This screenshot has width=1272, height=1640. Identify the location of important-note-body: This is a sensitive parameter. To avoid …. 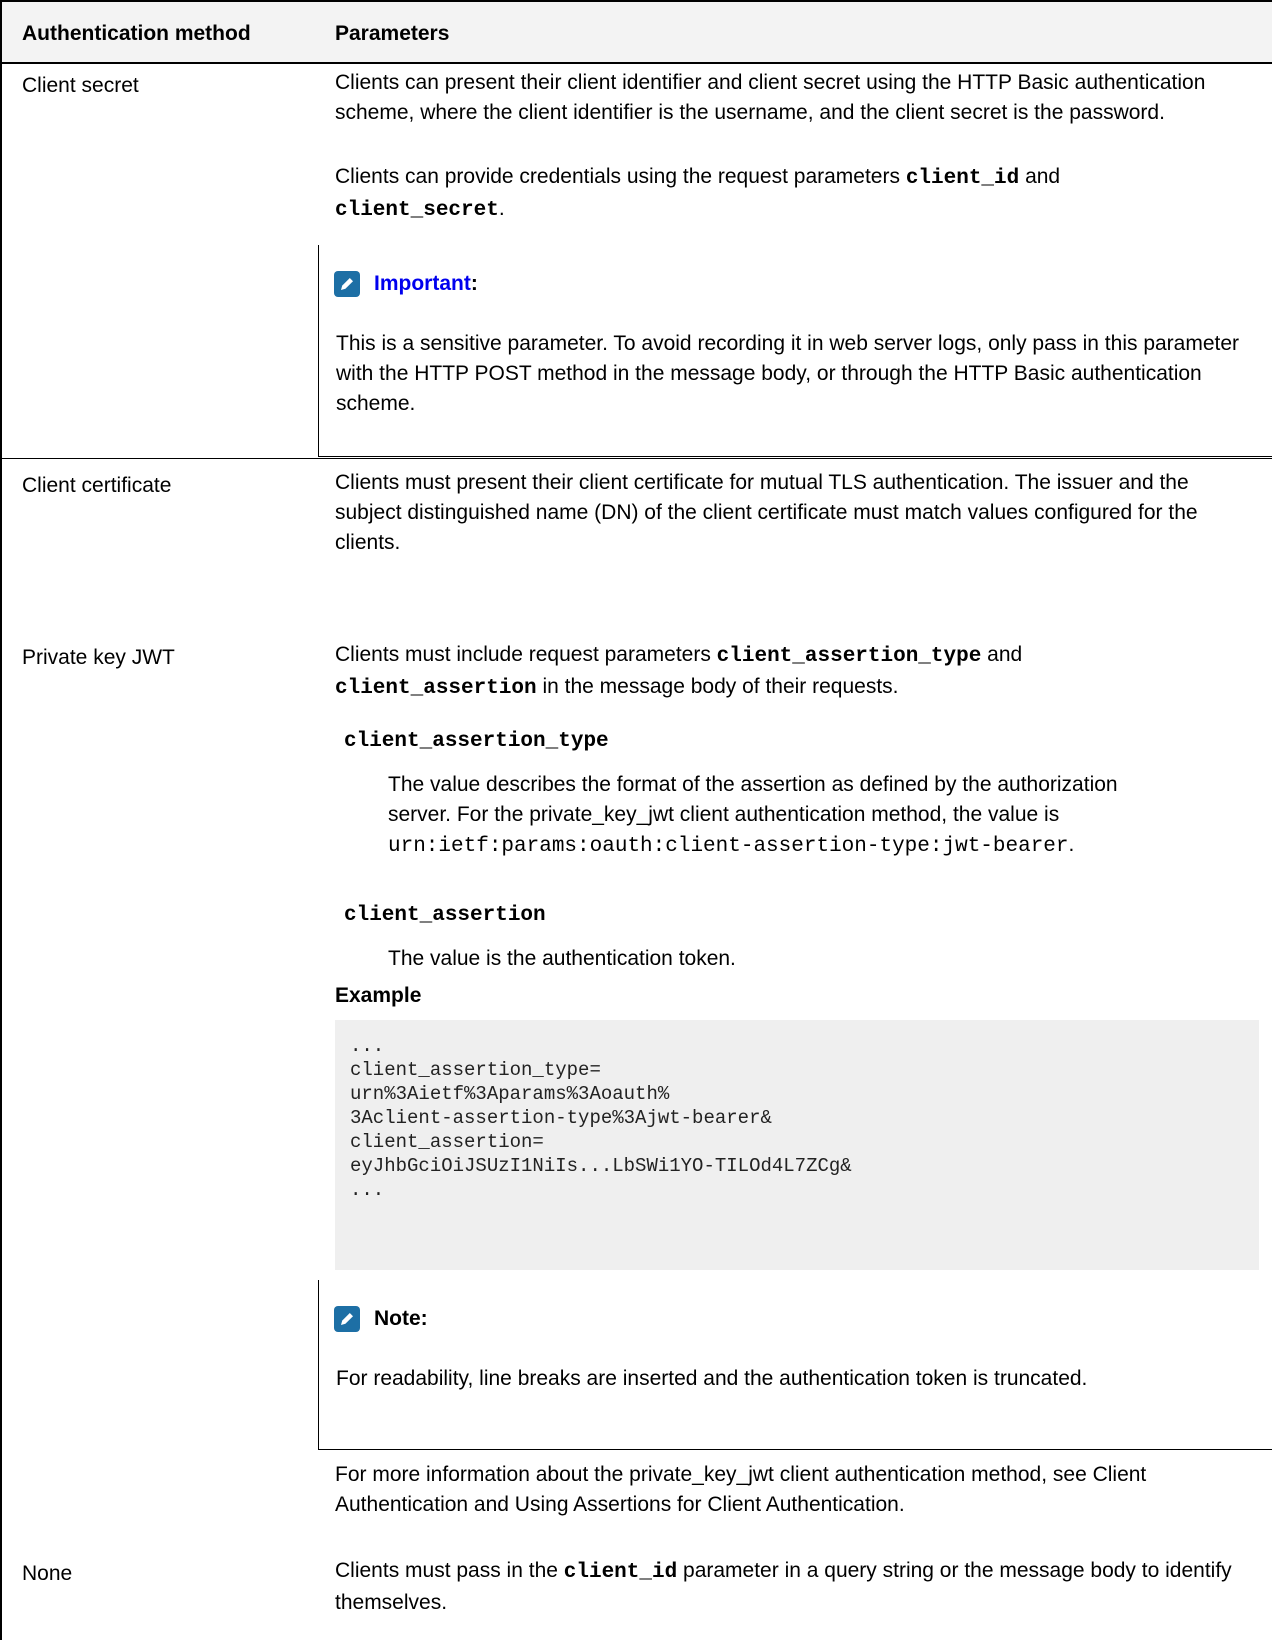
(788, 373).